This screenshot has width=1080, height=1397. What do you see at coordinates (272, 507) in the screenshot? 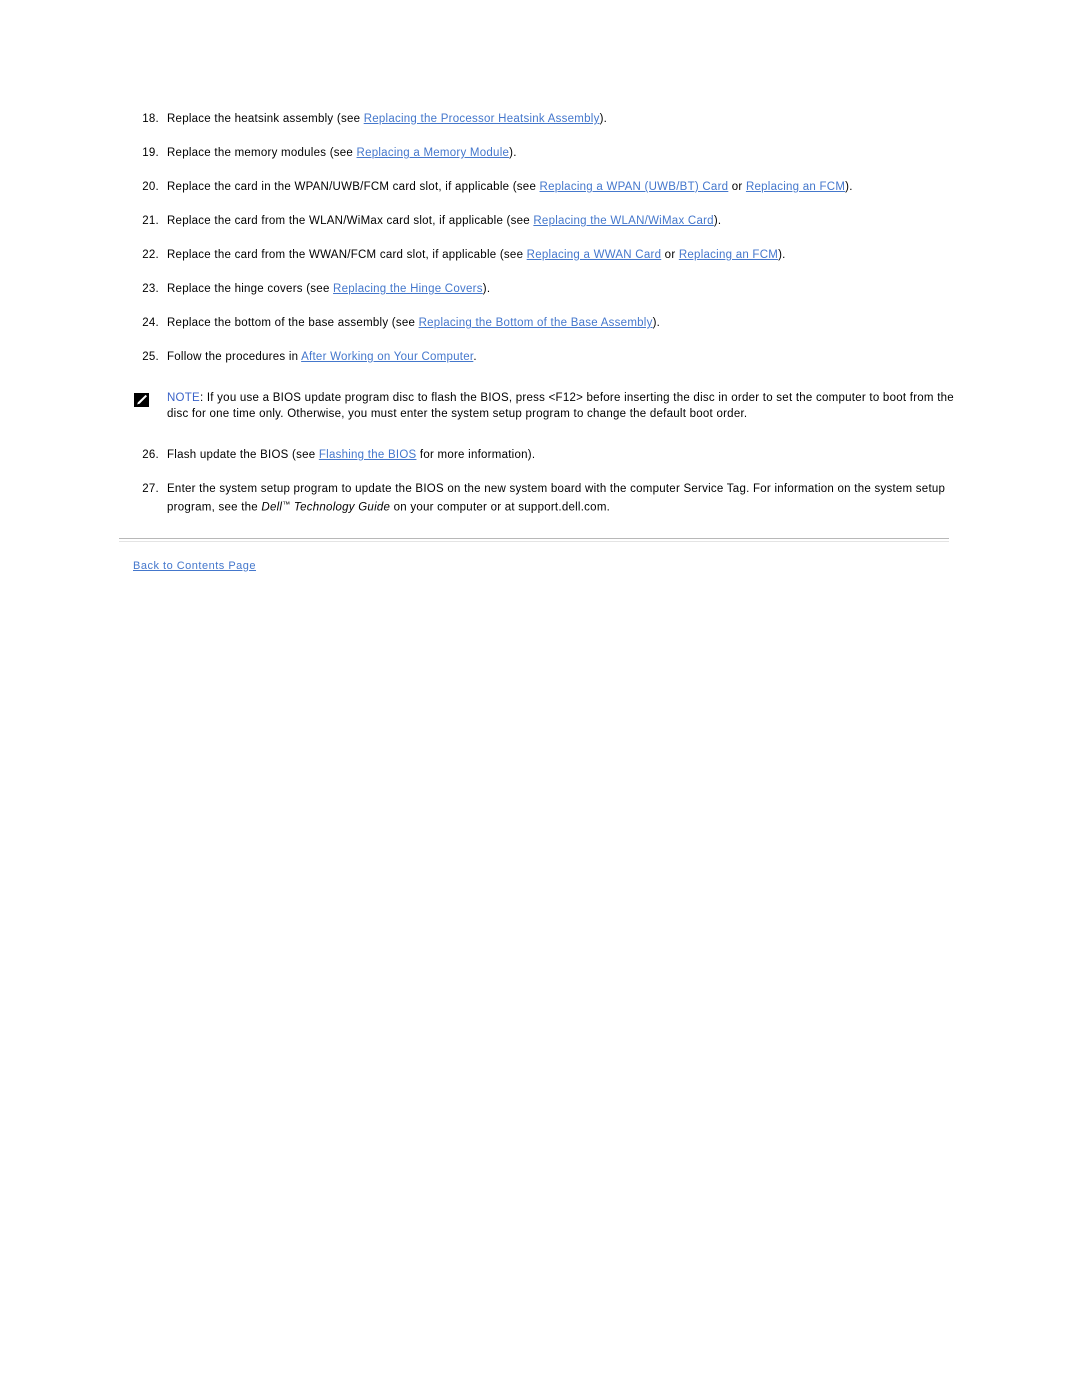
I see `italic-title: Dell` at bounding box center [272, 507].